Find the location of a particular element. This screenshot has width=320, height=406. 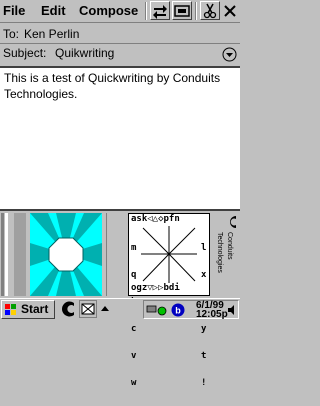

send-receive-button is located at coordinates (160, 10).